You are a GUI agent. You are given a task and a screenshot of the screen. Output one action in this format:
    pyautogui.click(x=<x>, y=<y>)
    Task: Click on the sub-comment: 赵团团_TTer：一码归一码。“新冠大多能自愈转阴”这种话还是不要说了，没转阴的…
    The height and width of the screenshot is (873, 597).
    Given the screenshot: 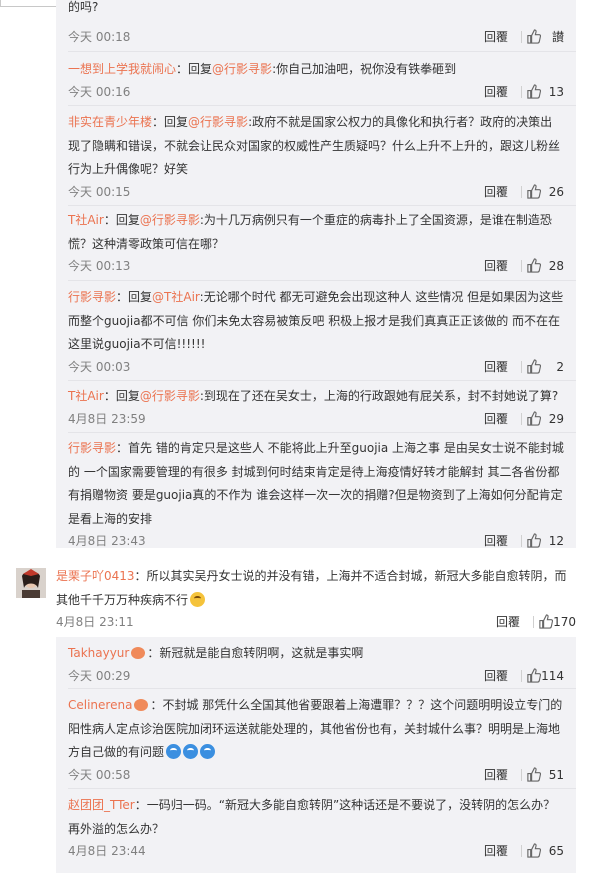 What is the action you would take?
    pyautogui.click(x=316, y=827)
    